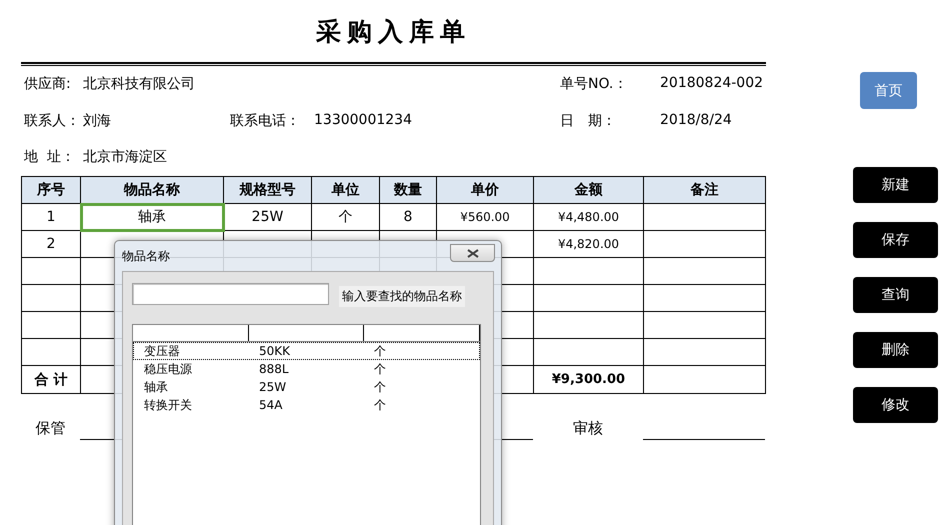 This screenshot has width=945, height=525. I want to click on action-button: 新建, so click(895, 185).